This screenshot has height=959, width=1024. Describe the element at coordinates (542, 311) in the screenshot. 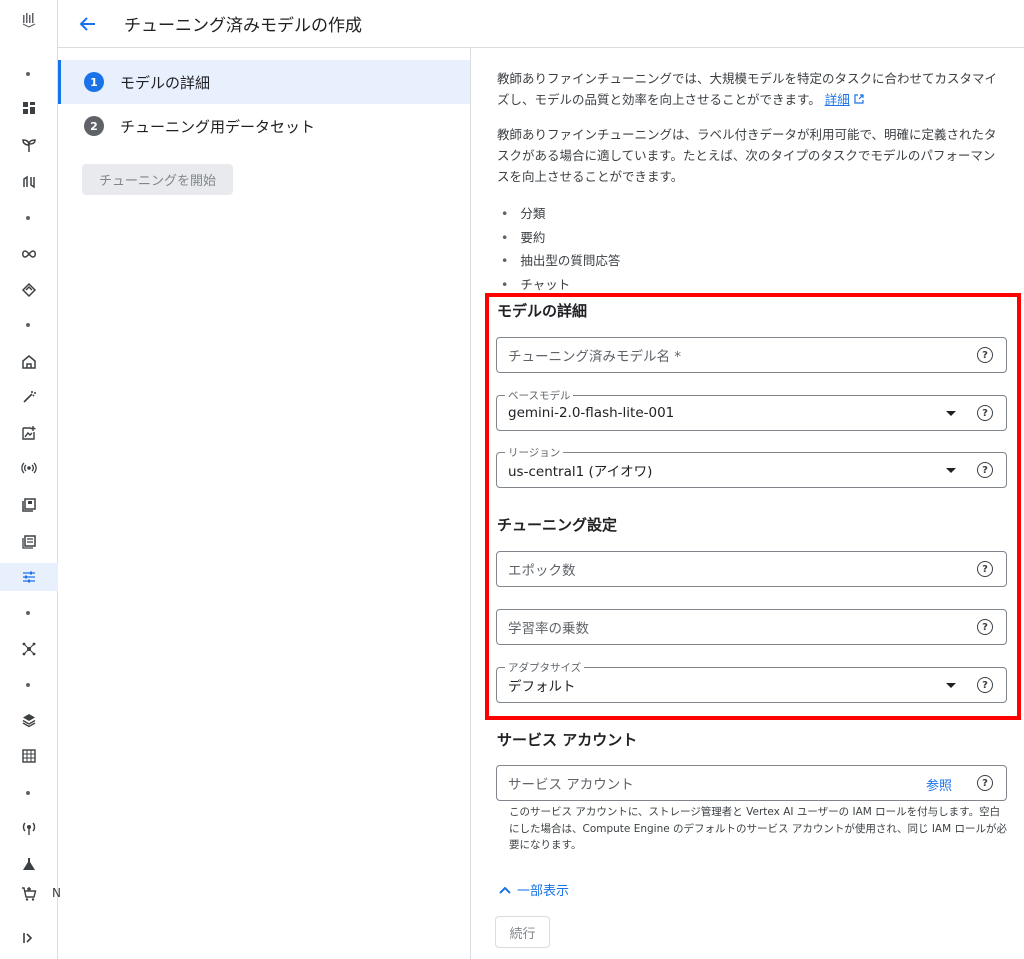

I see `model-details-title: モデルの詳細` at that location.